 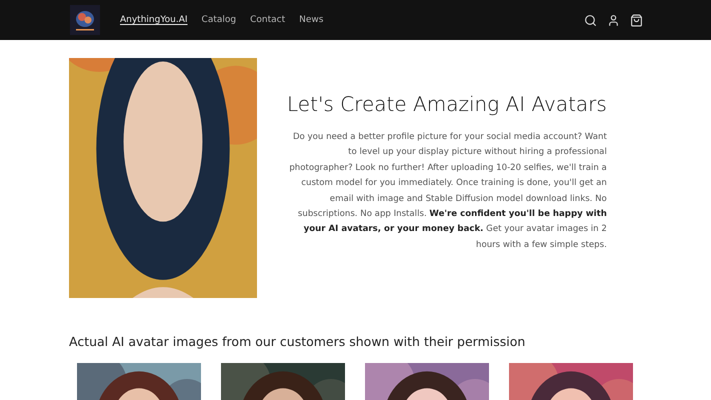 I want to click on hero-title: Let's Create Amazing AI Avatars, so click(x=447, y=104).